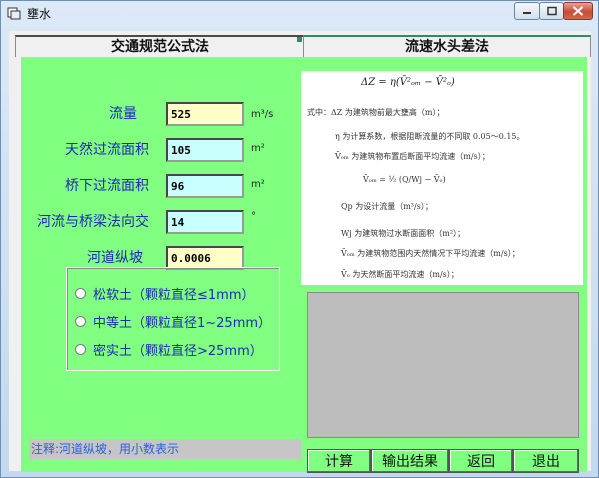 The height and width of the screenshot is (478, 599). I want to click on natural-area-label: 天然过流面积, so click(107, 150).